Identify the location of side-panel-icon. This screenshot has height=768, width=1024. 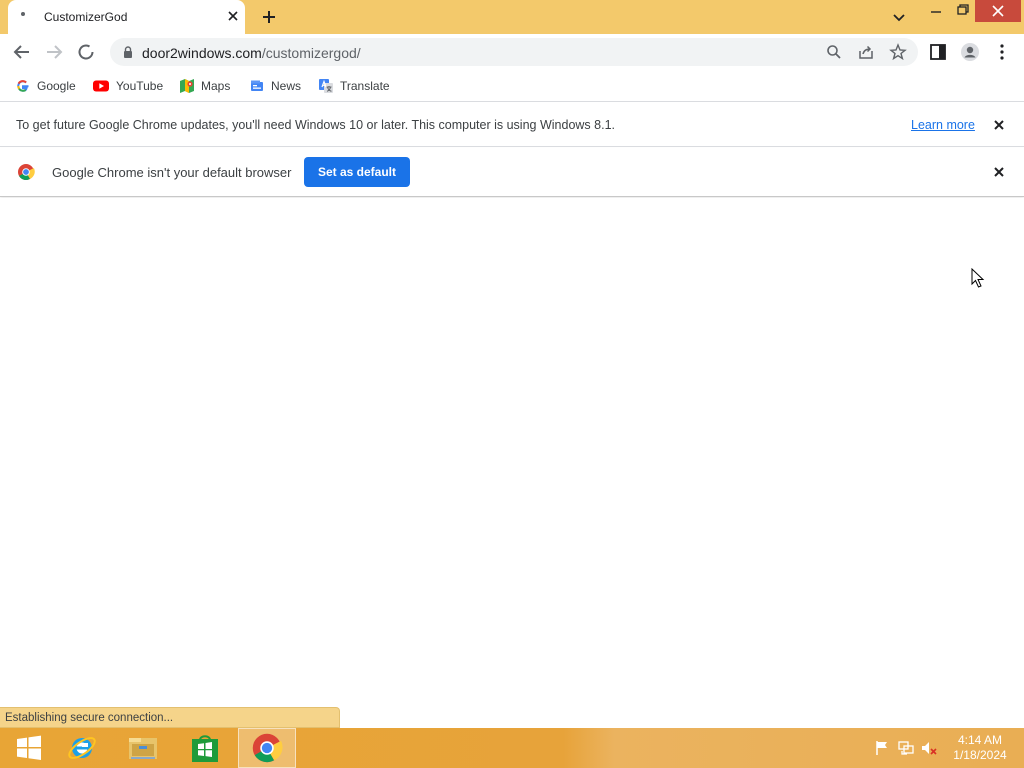
(938, 52).